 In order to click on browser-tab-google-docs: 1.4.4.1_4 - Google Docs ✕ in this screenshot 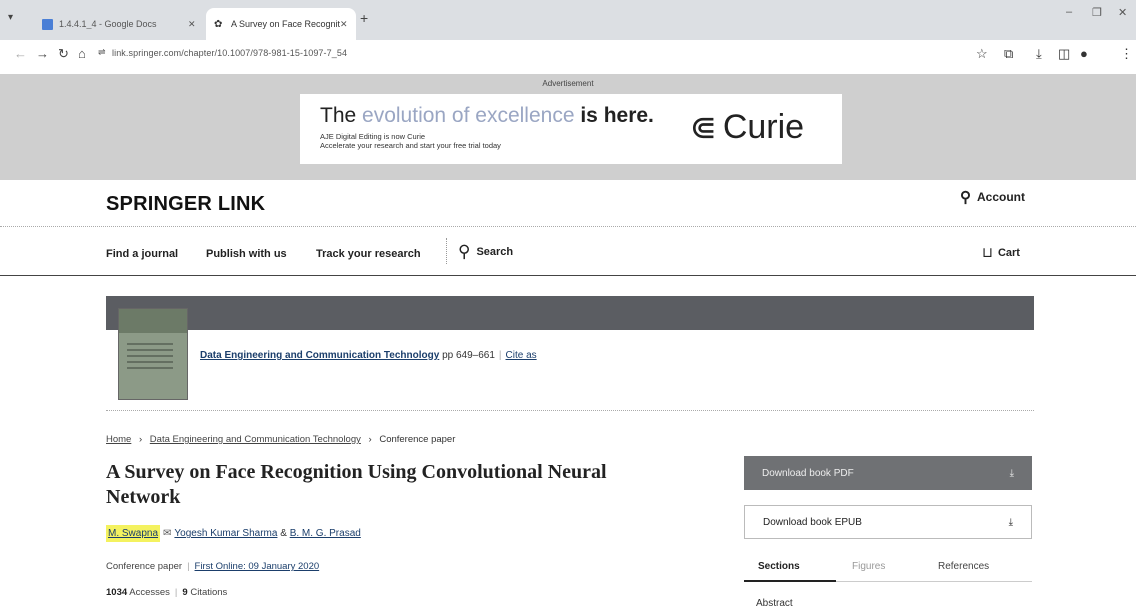, I will do `click(120, 24)`.